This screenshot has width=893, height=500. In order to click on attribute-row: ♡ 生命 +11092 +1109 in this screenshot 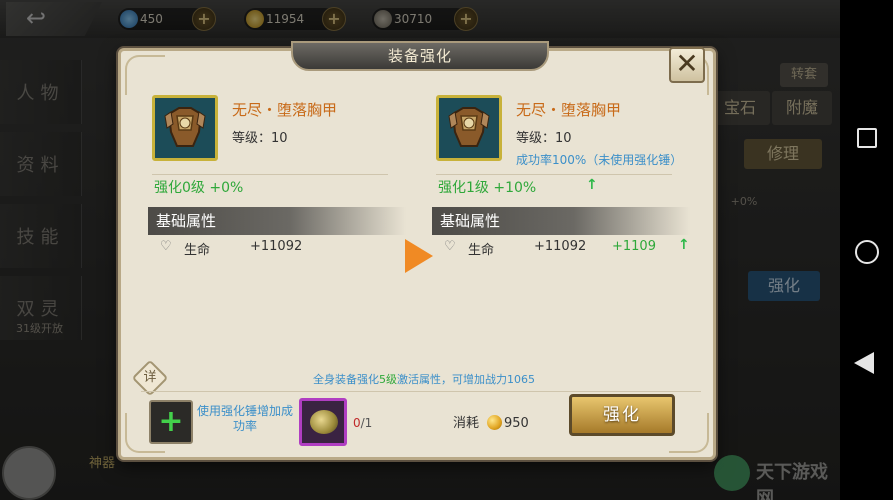, I will do `click(569, 248)`.